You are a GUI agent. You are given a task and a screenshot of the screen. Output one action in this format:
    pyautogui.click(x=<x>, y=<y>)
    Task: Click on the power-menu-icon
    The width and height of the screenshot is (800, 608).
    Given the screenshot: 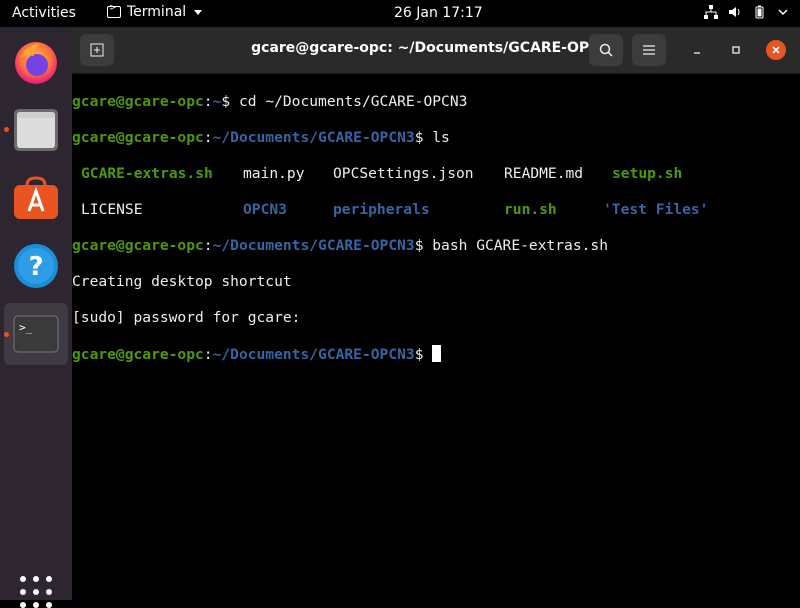 What is the action you would take?
    pyautogui.click(x=783, y=12)
    